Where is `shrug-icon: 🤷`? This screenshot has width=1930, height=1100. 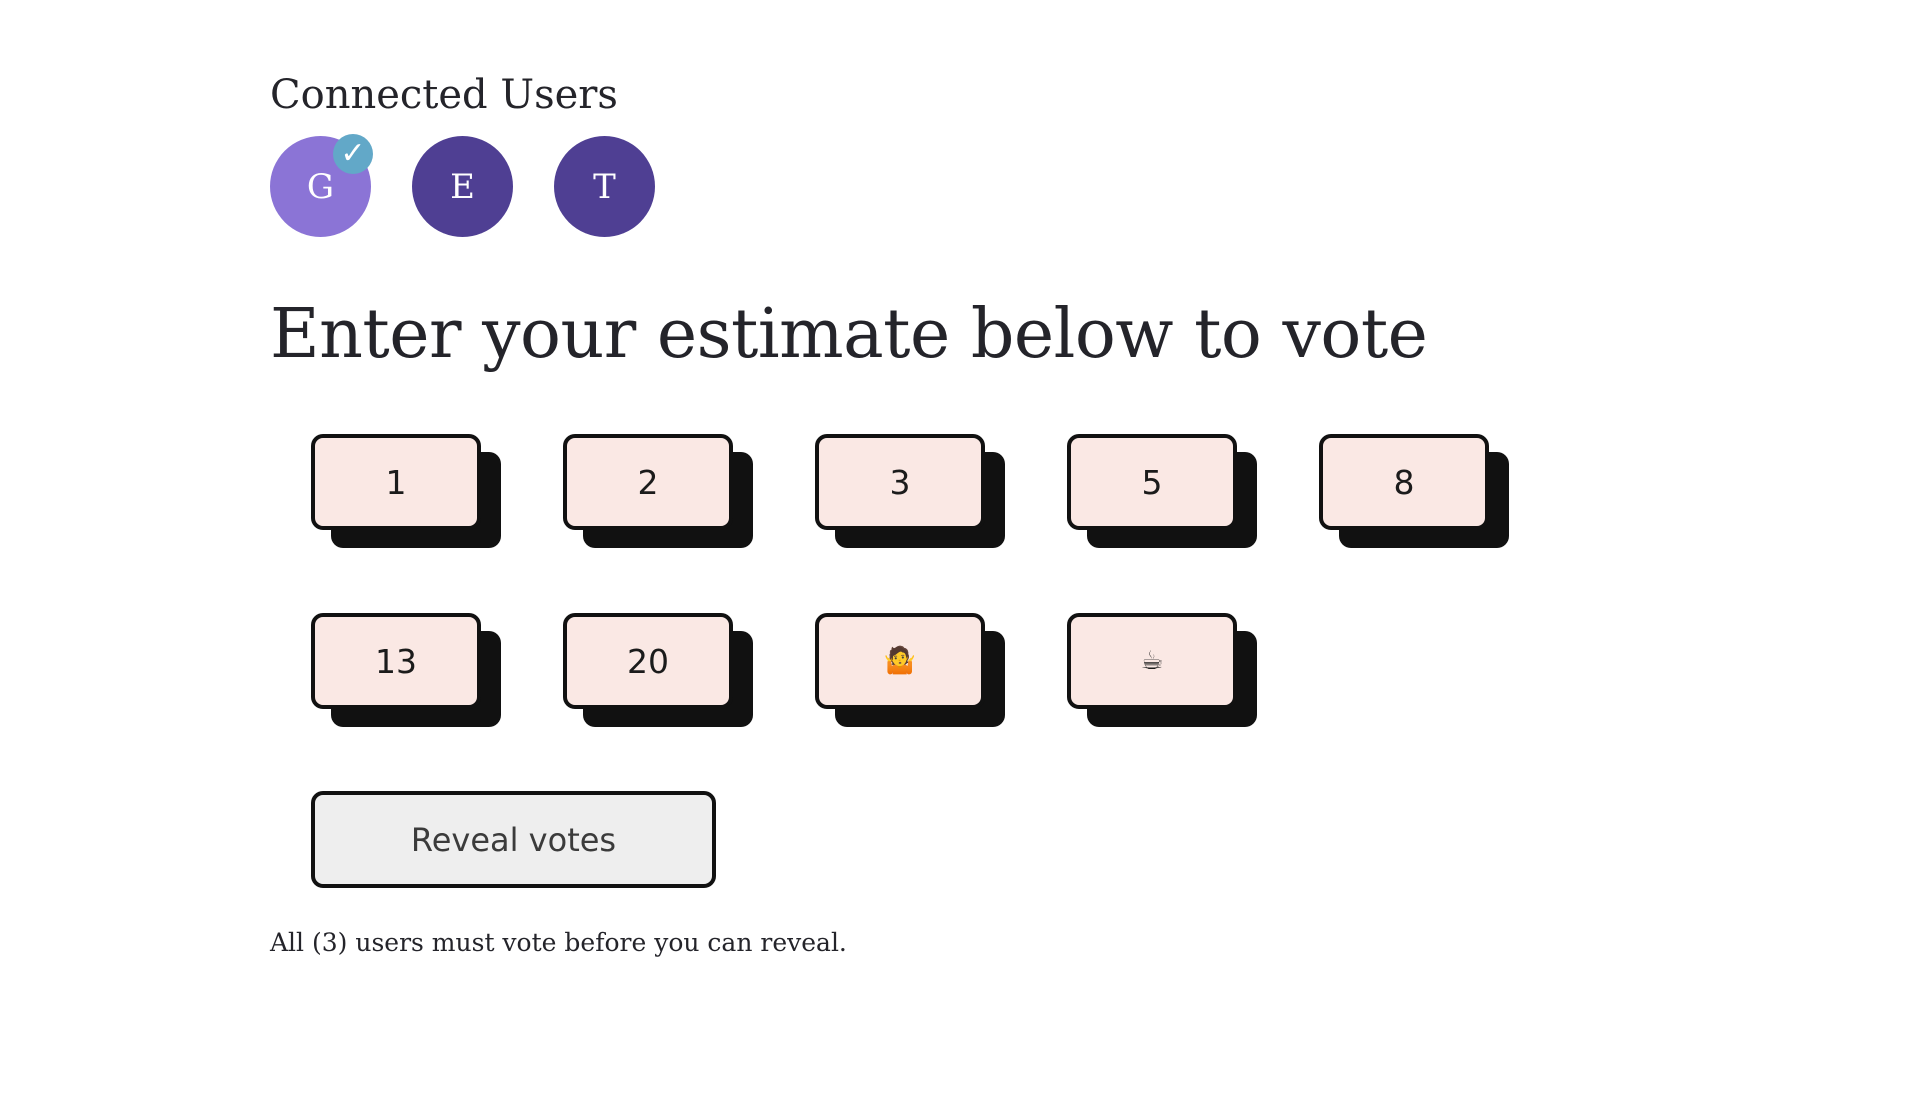
shrug-icon: 🤷 is located at coordinates (900, 661).